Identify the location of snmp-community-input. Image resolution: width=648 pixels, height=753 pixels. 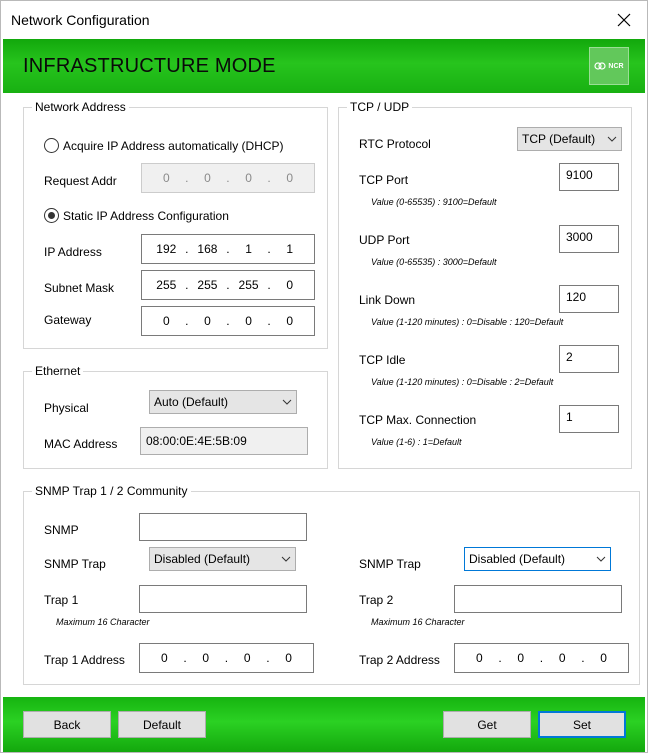
(223, 527).